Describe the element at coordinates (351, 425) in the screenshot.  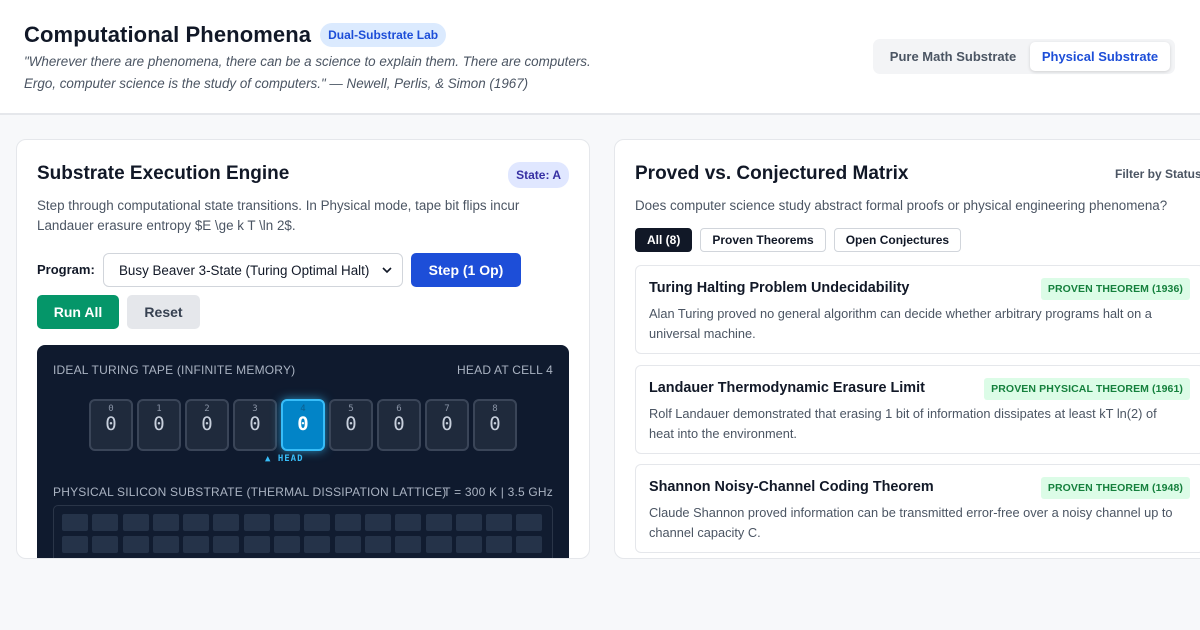
I see `tape-cell: 50` at that location.